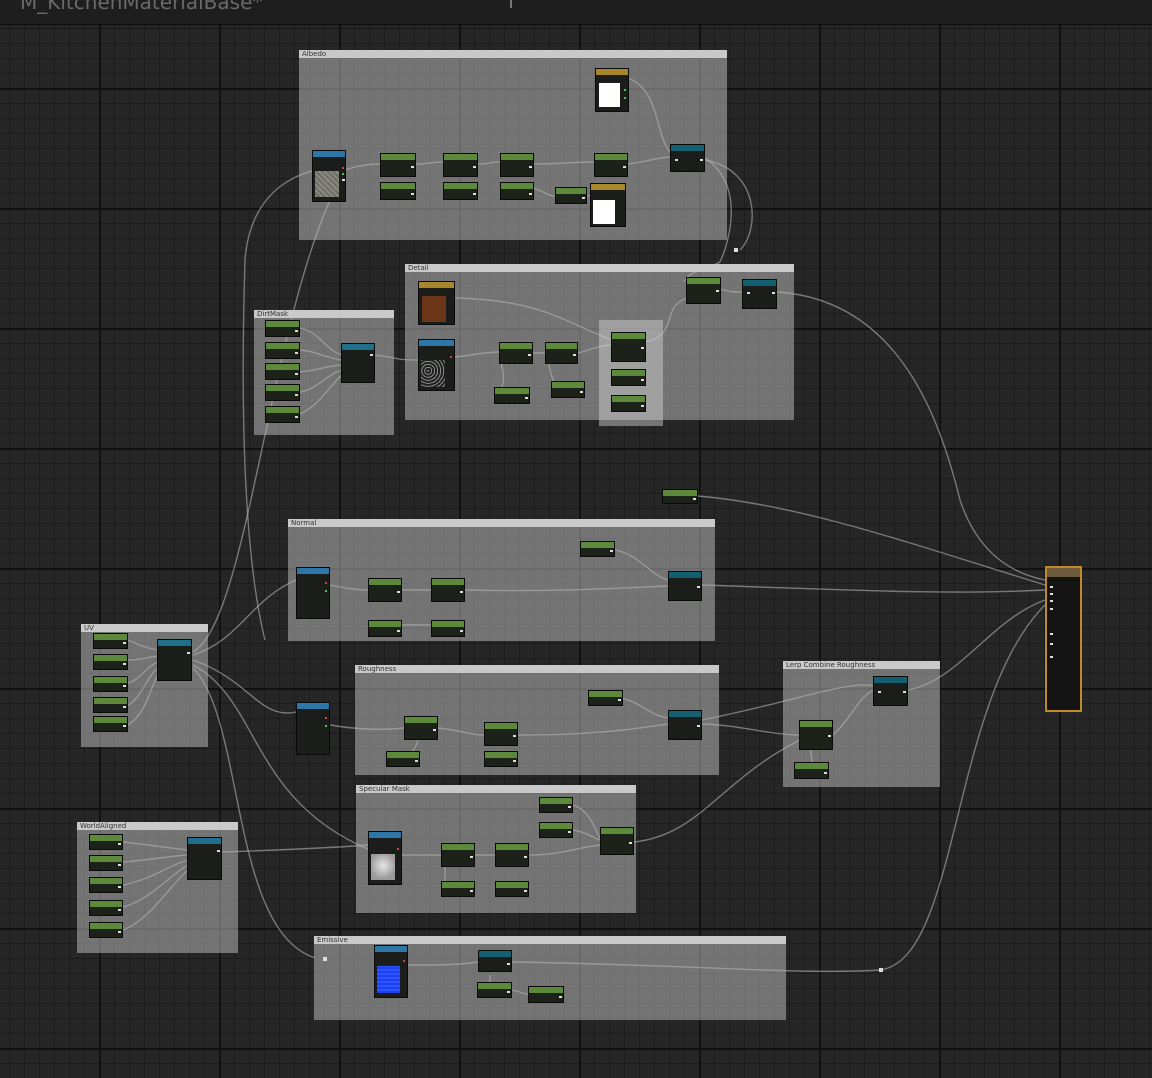  Describe the element at coordinates (890, 691) in the screenshot. I see `lerp-function-node` at that location.